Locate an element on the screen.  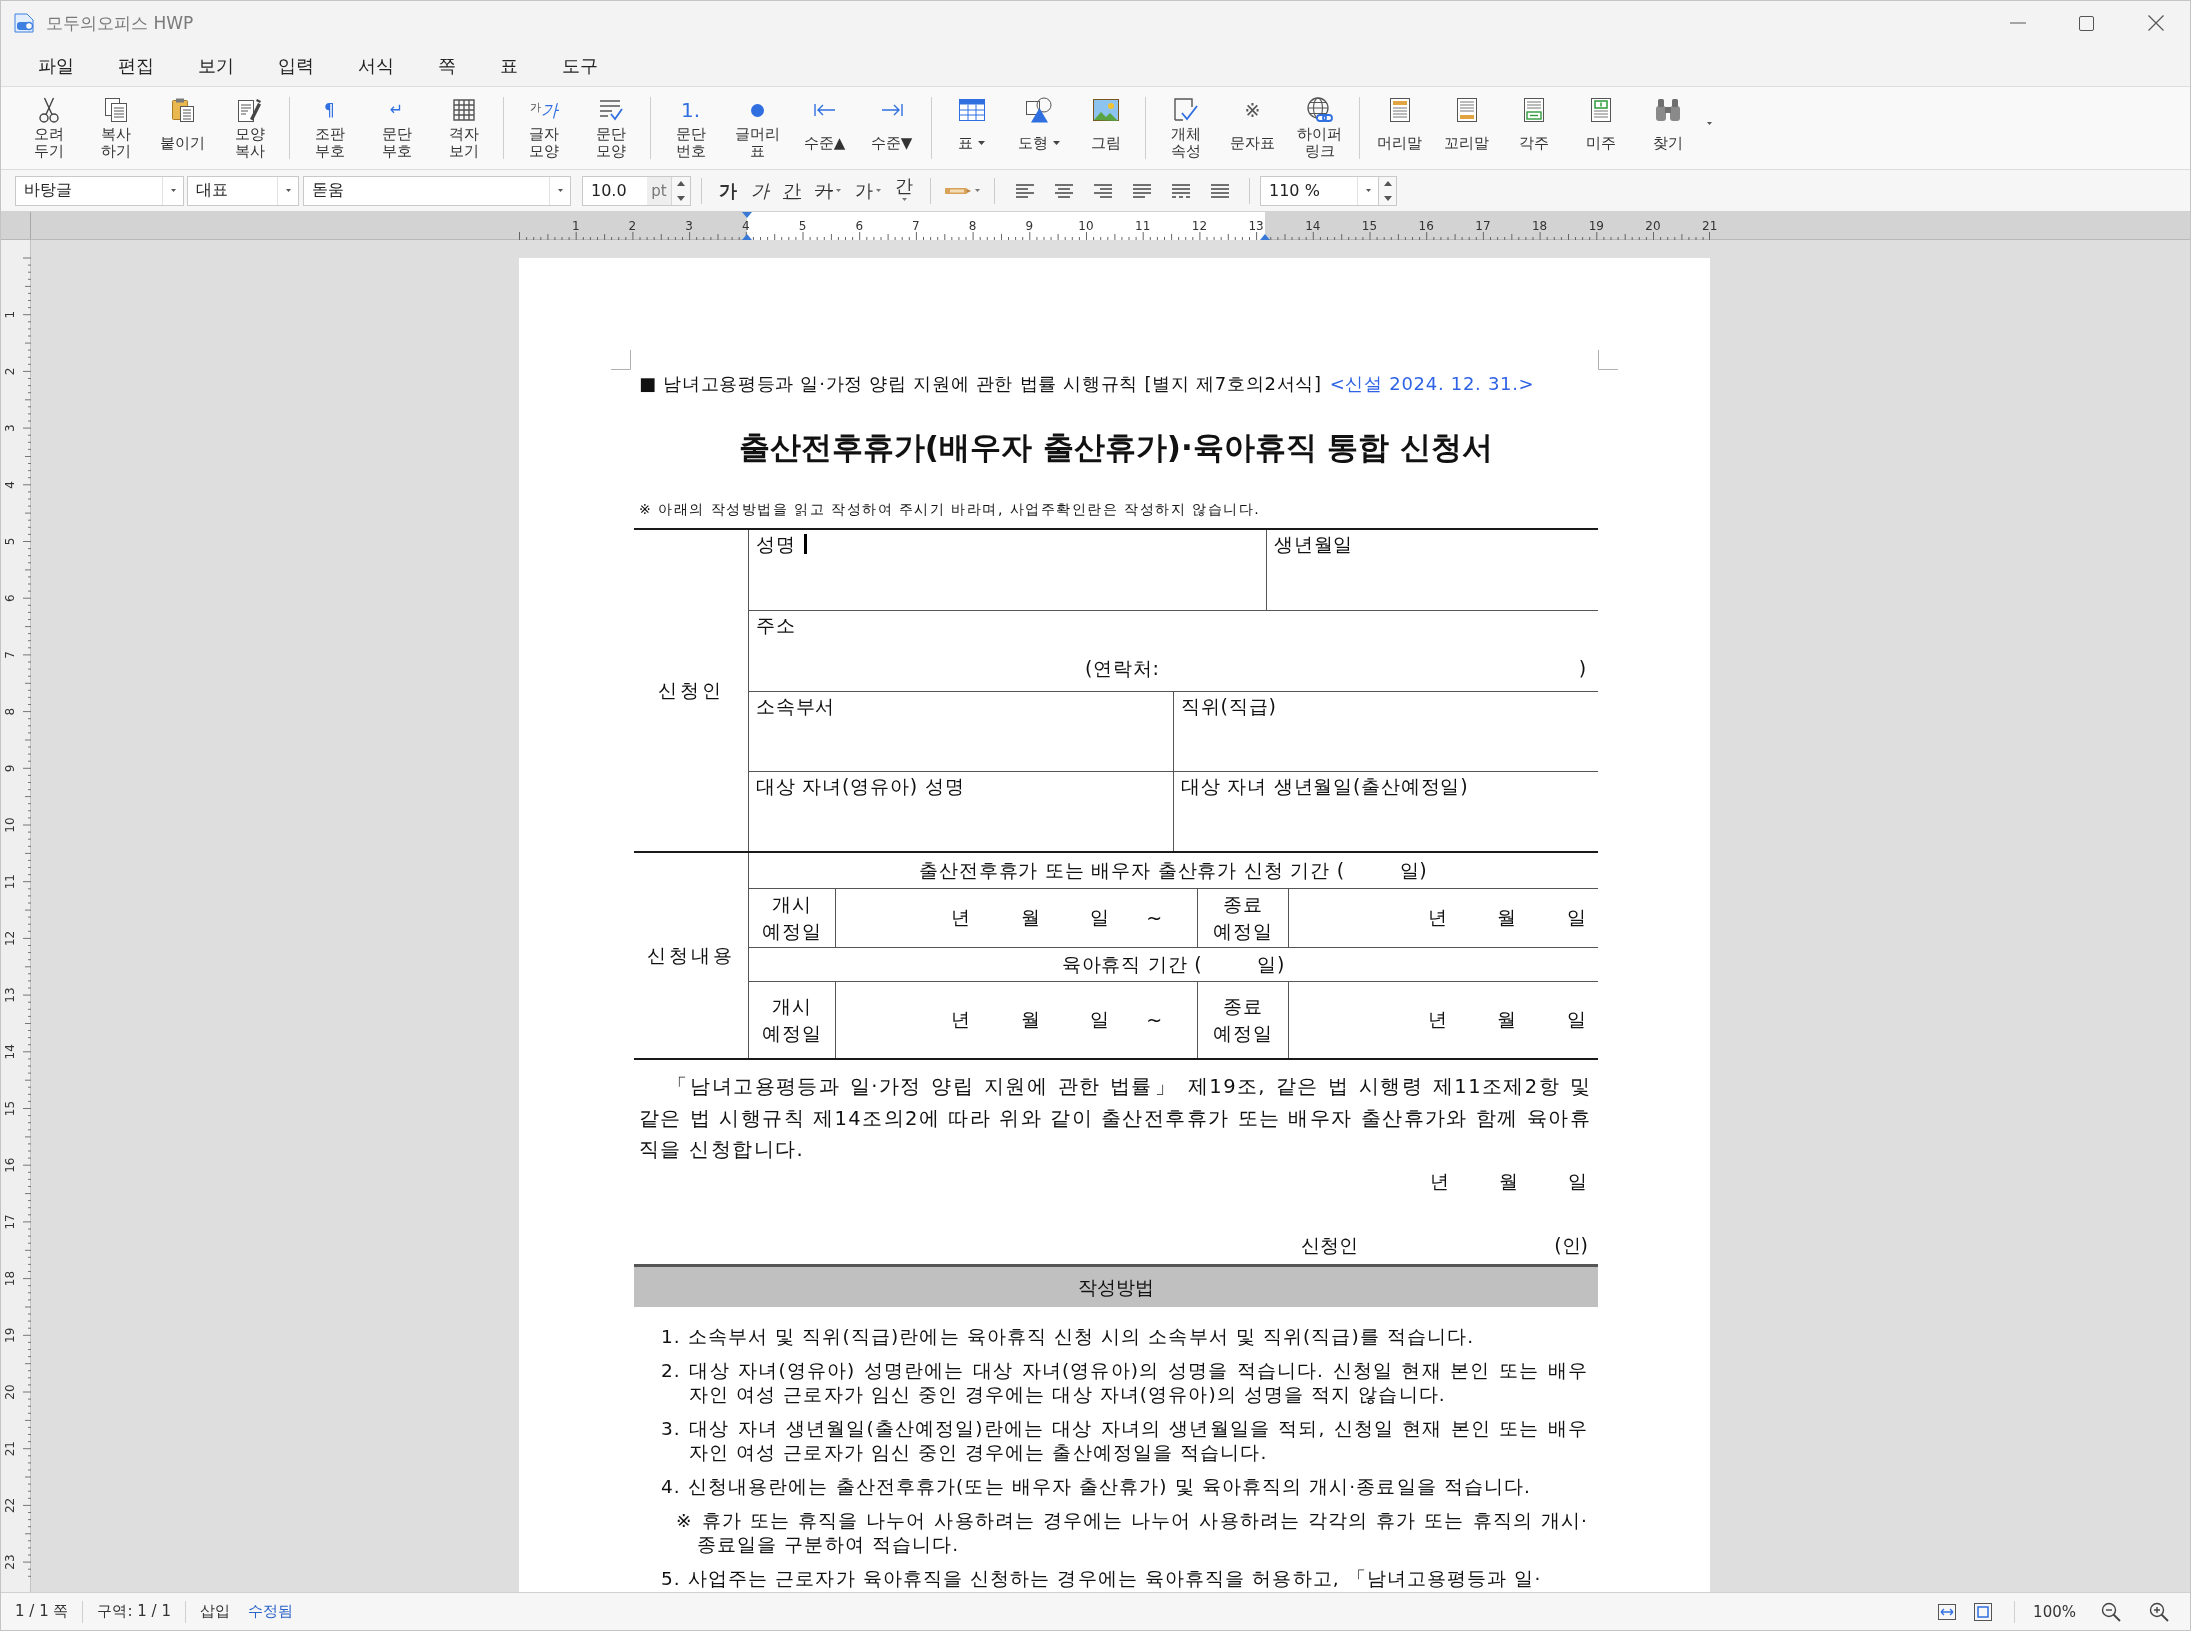
lines-check-icon is located at coordinates (610, 110).